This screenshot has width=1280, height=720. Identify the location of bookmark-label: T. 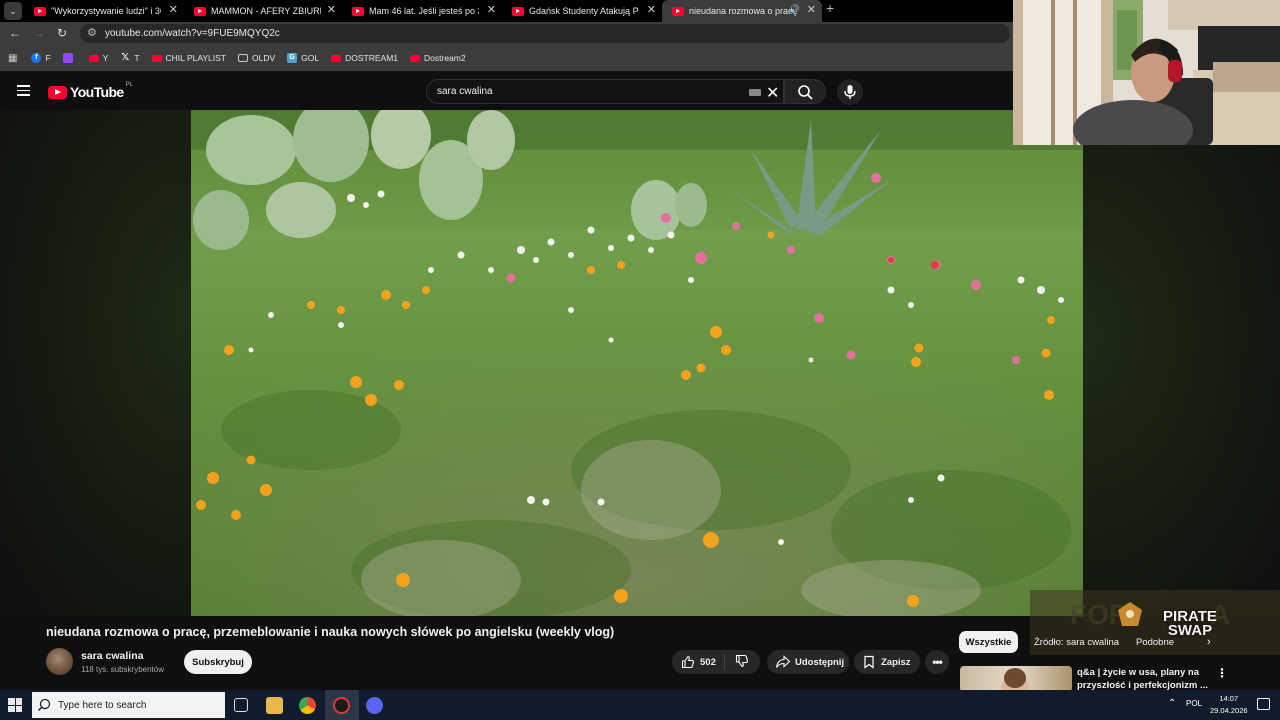
(137, 58).